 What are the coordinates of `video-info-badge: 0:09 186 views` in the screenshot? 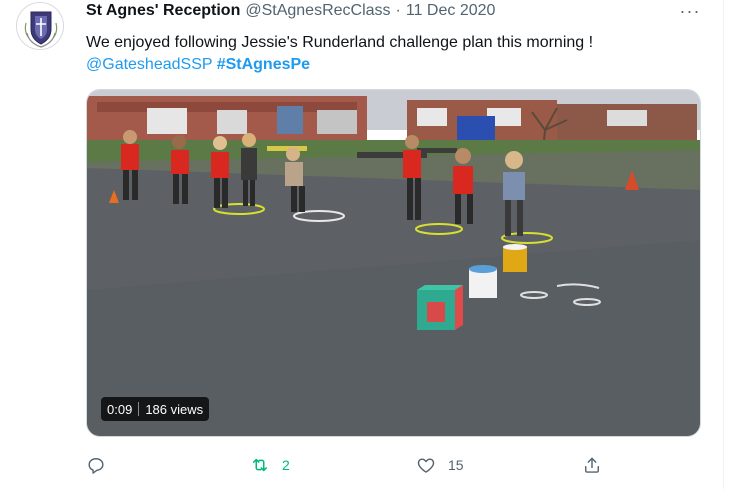 It's located at (155, 409).